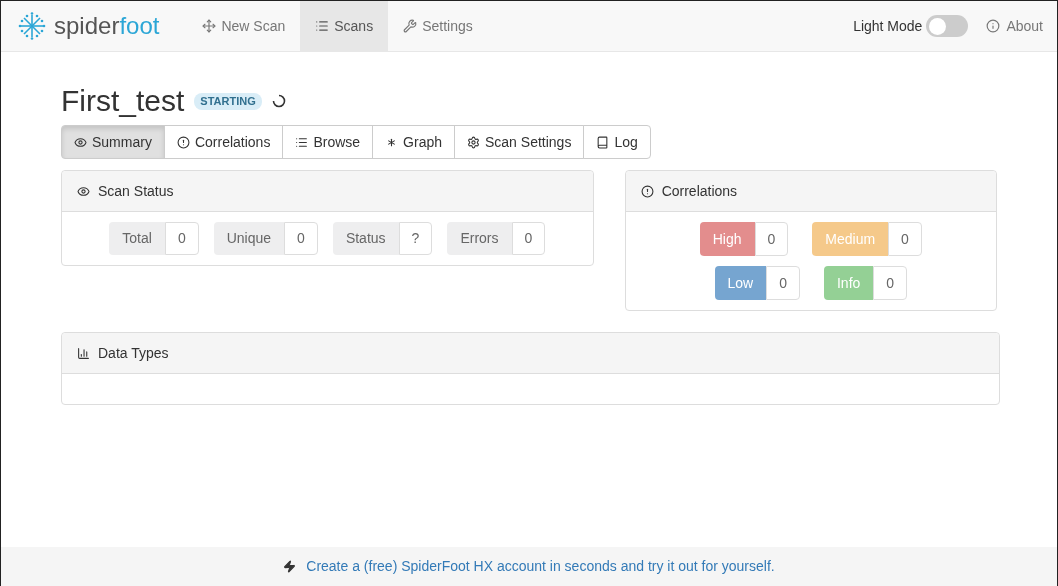  I want to click on tab: Scan Settings, so click(519, 142).